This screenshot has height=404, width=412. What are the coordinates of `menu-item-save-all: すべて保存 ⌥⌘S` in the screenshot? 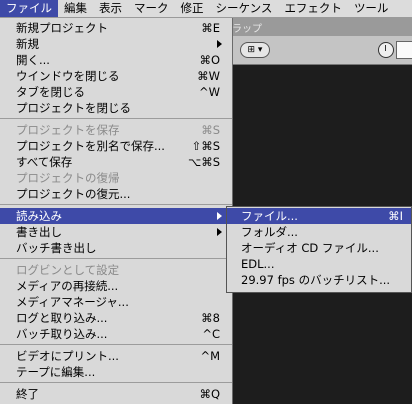 It's located at (116, 162).